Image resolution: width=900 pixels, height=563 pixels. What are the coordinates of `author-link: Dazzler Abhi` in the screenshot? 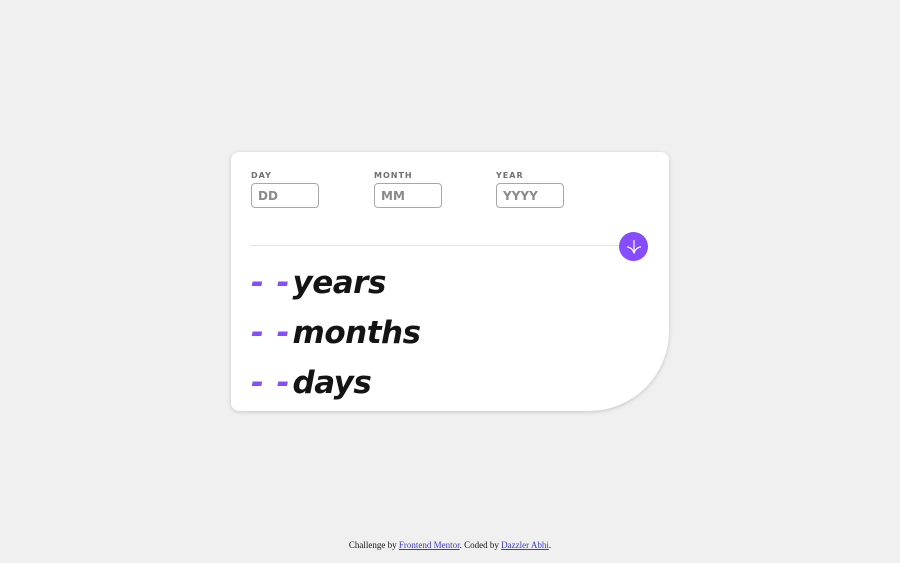 It's located at (525, 545).